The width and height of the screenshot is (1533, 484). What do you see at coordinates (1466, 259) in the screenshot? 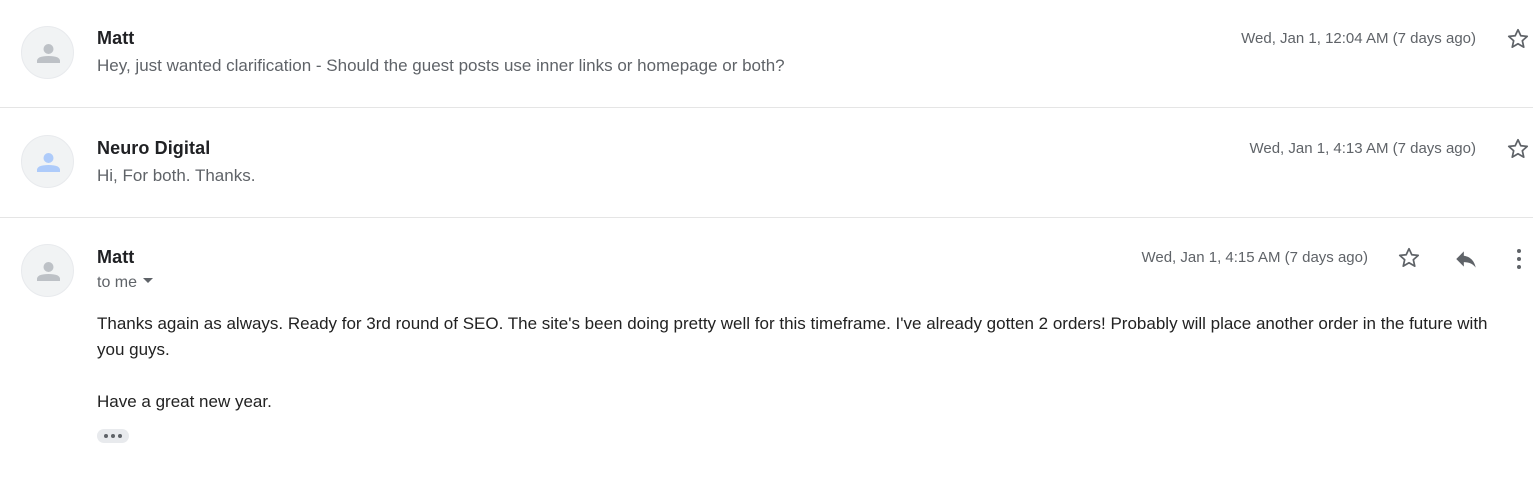
I see `reply-icon` at bounding box center [1466, 259].